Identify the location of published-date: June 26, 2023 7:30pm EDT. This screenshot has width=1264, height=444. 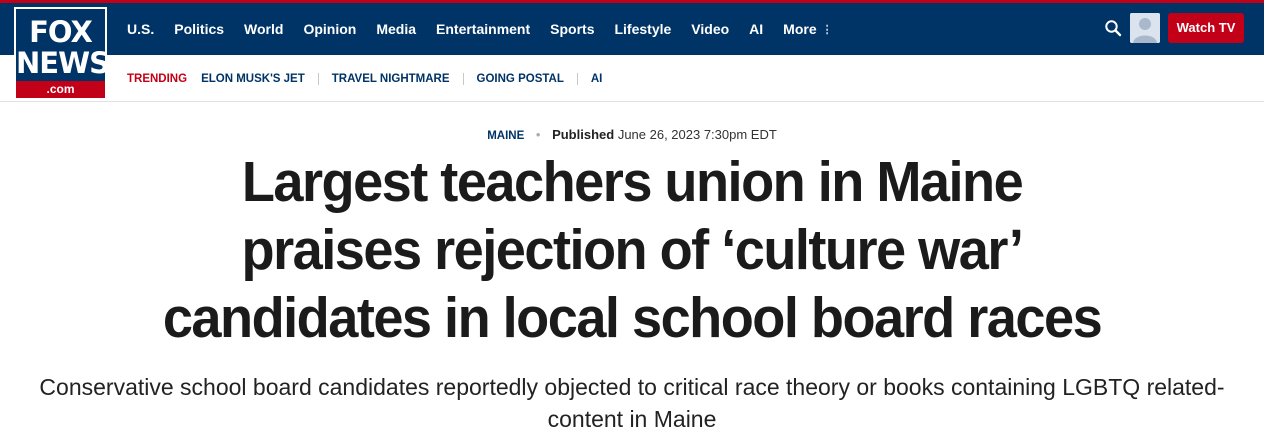
(697, 134).